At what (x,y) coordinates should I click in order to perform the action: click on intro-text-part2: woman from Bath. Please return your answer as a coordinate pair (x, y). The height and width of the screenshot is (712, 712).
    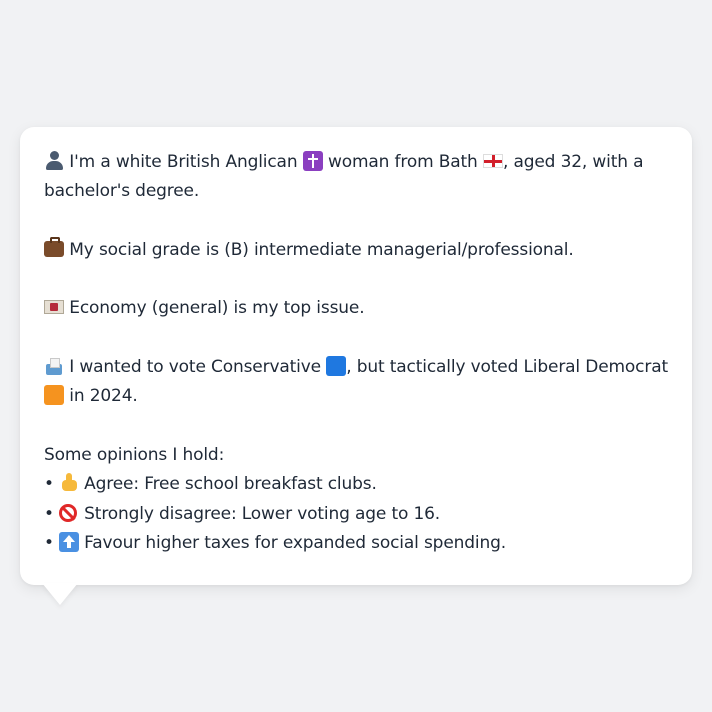
    Looking at the image, I should click on (402, 162).